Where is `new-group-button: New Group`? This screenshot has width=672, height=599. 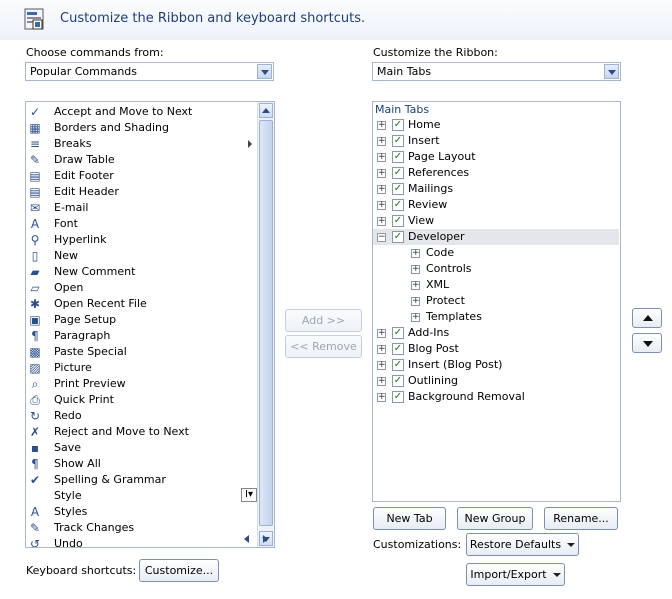 new-group-button: New Group is located at coordinates (495, 518).